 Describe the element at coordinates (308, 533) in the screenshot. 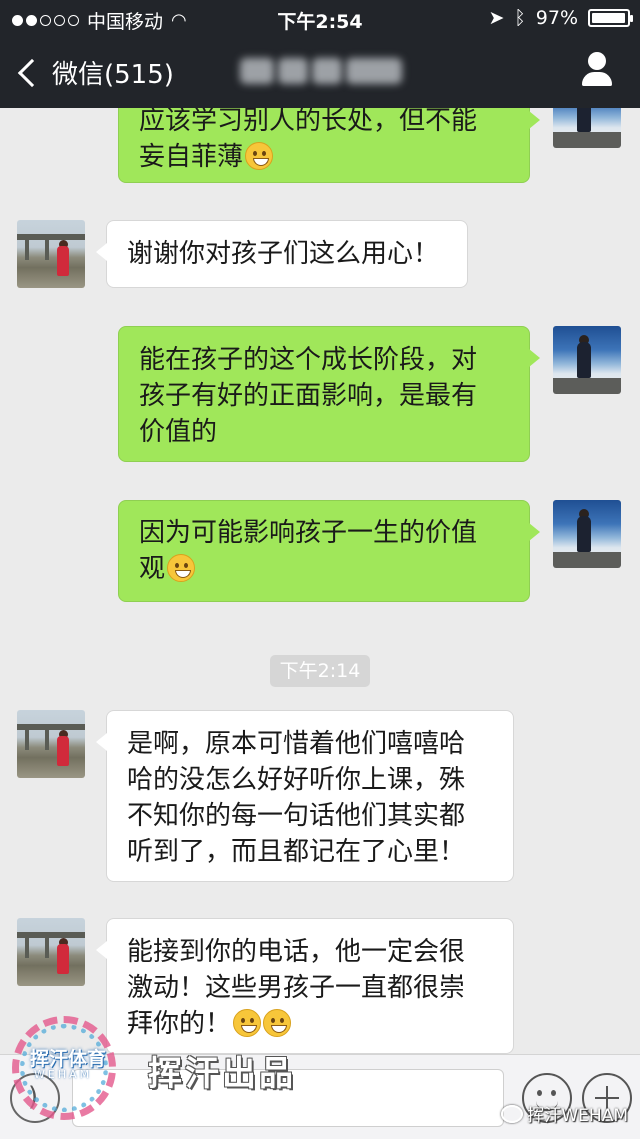

I see `message-text: 因为可能影响孩子一生的价值` at that location.